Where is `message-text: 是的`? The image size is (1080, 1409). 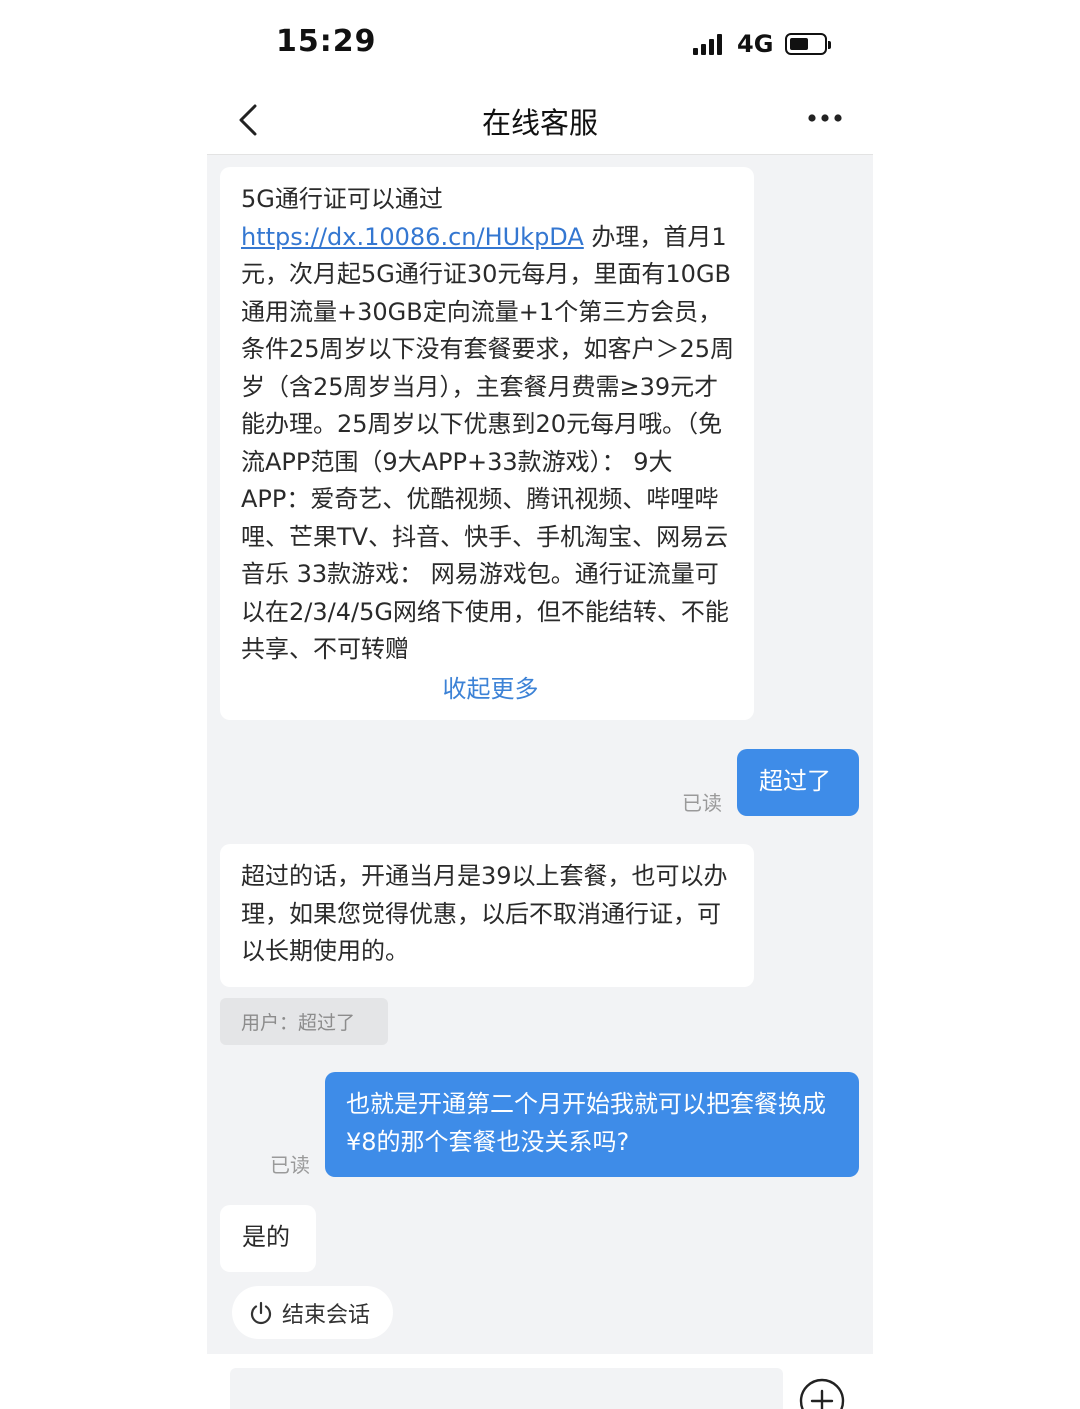
message-text: 是的 is located at coordinates (266, 1237).